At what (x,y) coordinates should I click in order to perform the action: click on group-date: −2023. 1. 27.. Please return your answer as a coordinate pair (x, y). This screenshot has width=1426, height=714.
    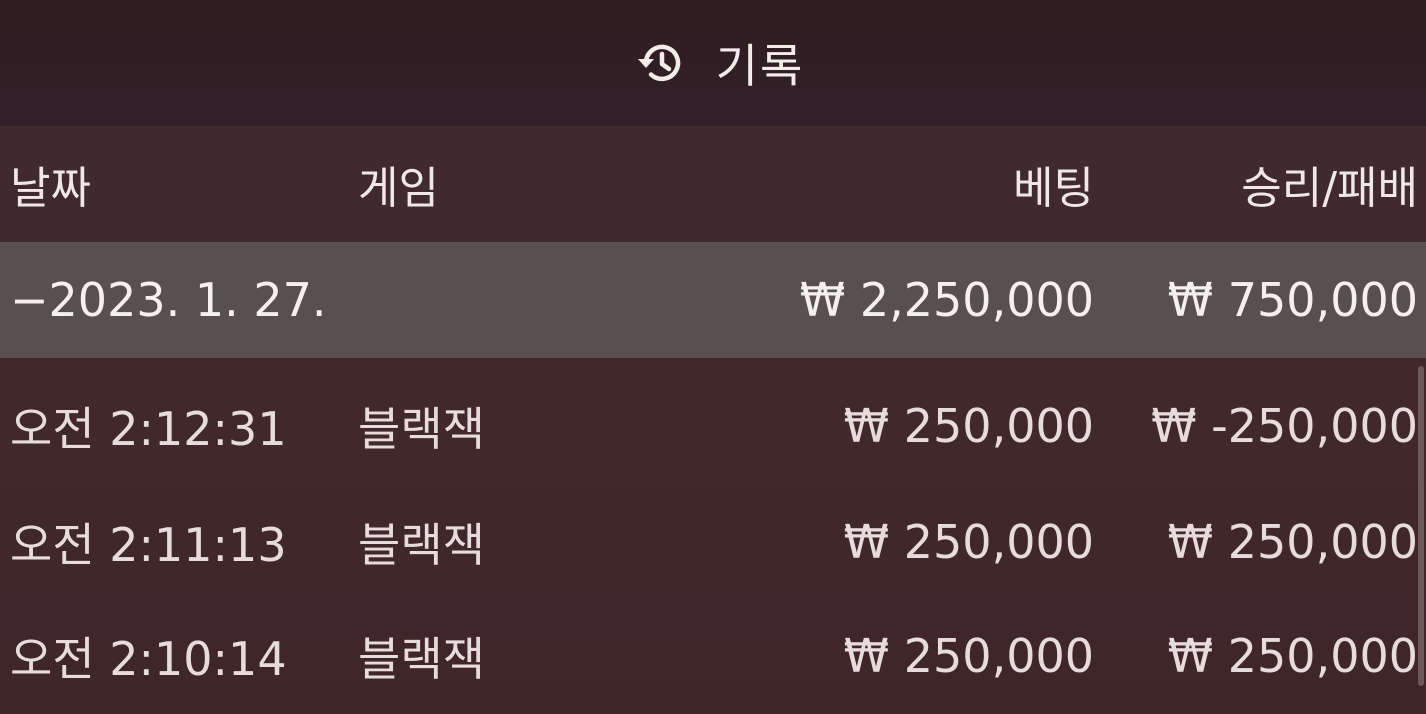
    Looking at the image, I should click on (168, 300).